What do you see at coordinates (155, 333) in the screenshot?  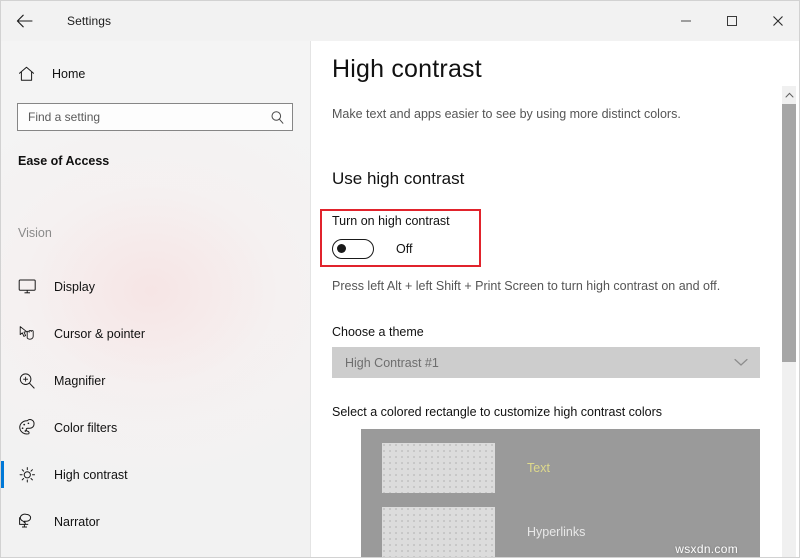 I see `sidebar-item-cursor-pointer: Cursor & pointer` at bounding box center [155, 333].